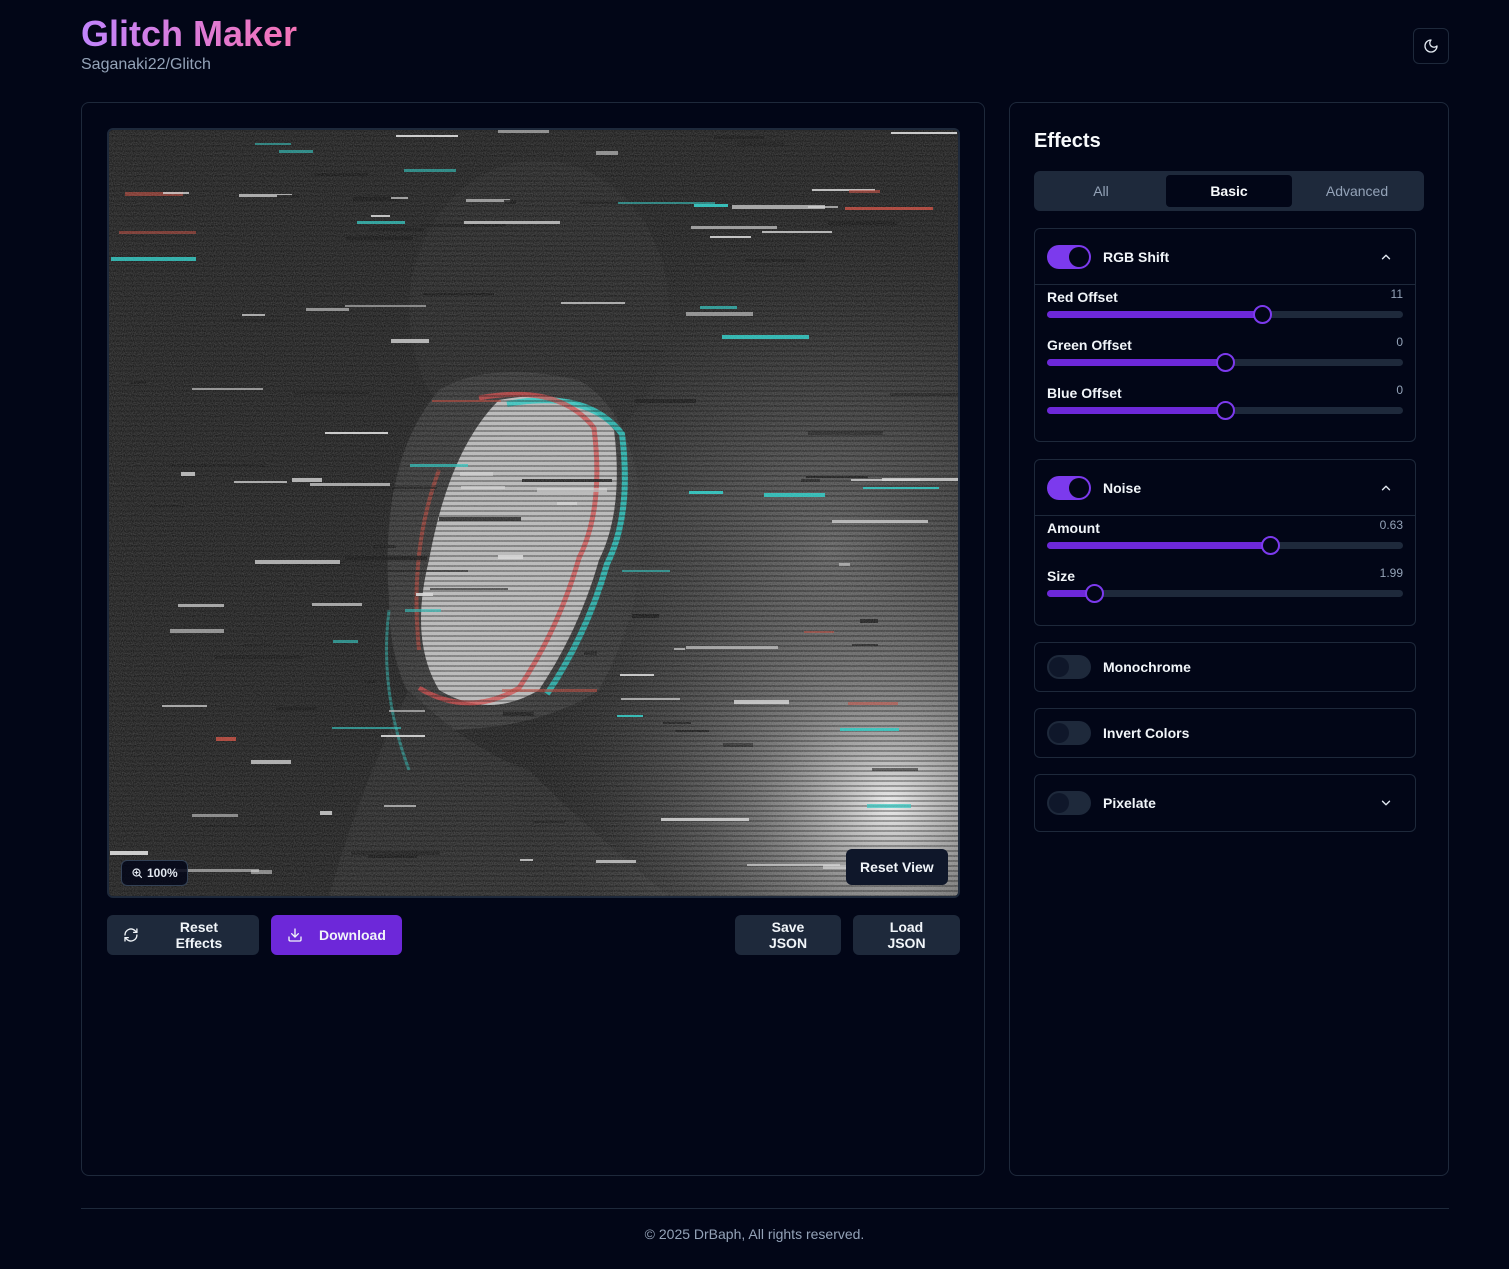 The width and height of the screenshot is (1509, 1269). What do you see at coordinates (1225, 545) in the screenshot?
I see `noise-amount-slider` at bounding box center [1225, 545].